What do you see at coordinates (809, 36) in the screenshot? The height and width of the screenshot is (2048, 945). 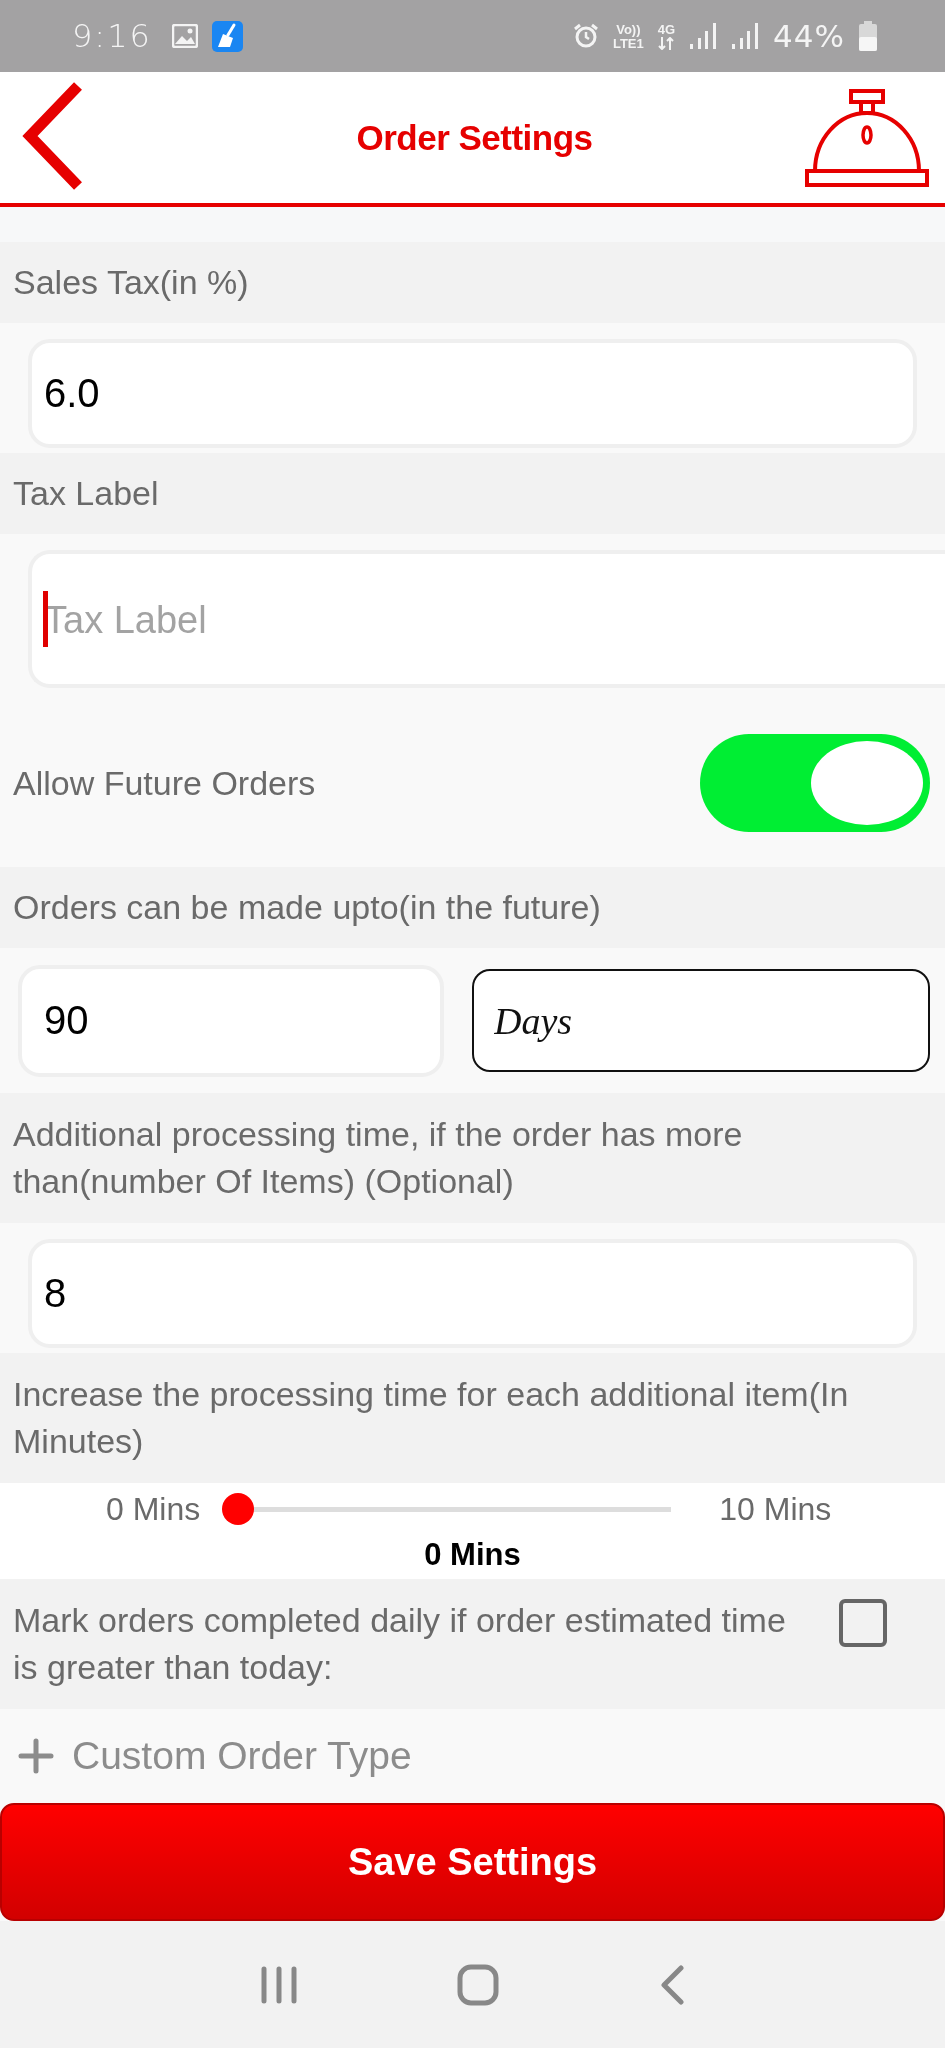 I see `battery-percent: 44%` at bounding box center [809, 36].